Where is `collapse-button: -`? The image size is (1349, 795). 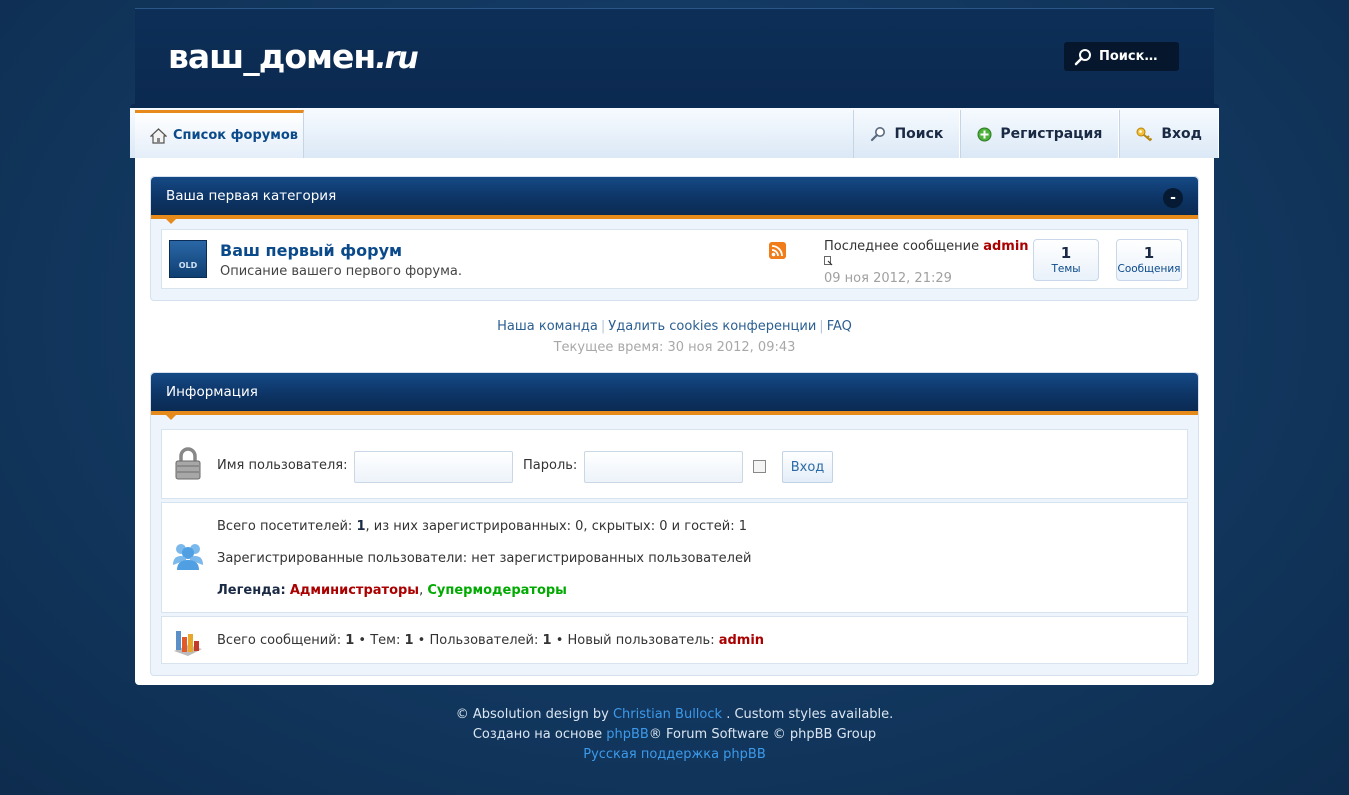 collapse-button: - is located at coordinates (1173, 198).